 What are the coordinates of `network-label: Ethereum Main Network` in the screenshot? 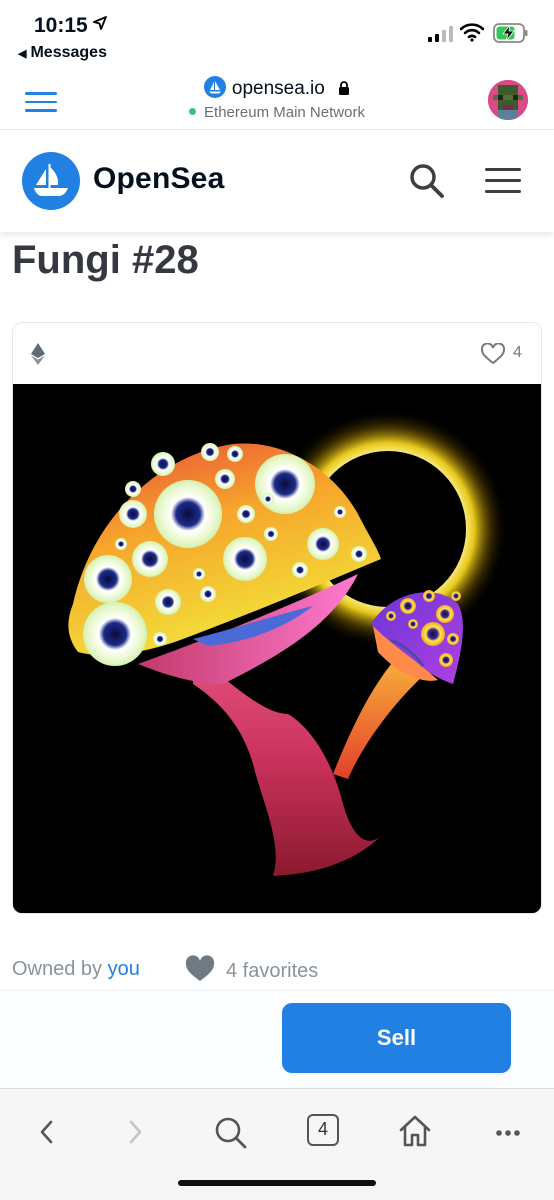 It's located at (284, 112).